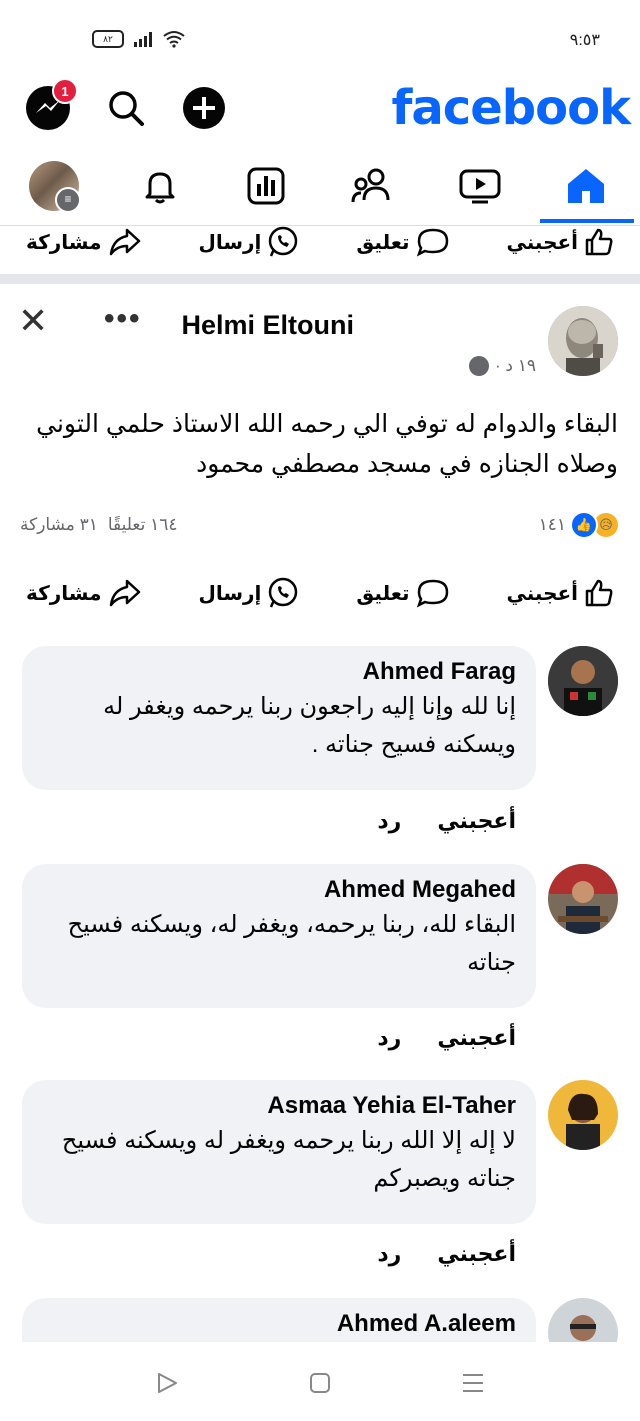 This screenshot has height=1421, width=640. What do you see at coordinates (143, 525) in the screenshot?
I see `comments-count: ١٦٤ تعليقًا` at bounding box center [143, 525].